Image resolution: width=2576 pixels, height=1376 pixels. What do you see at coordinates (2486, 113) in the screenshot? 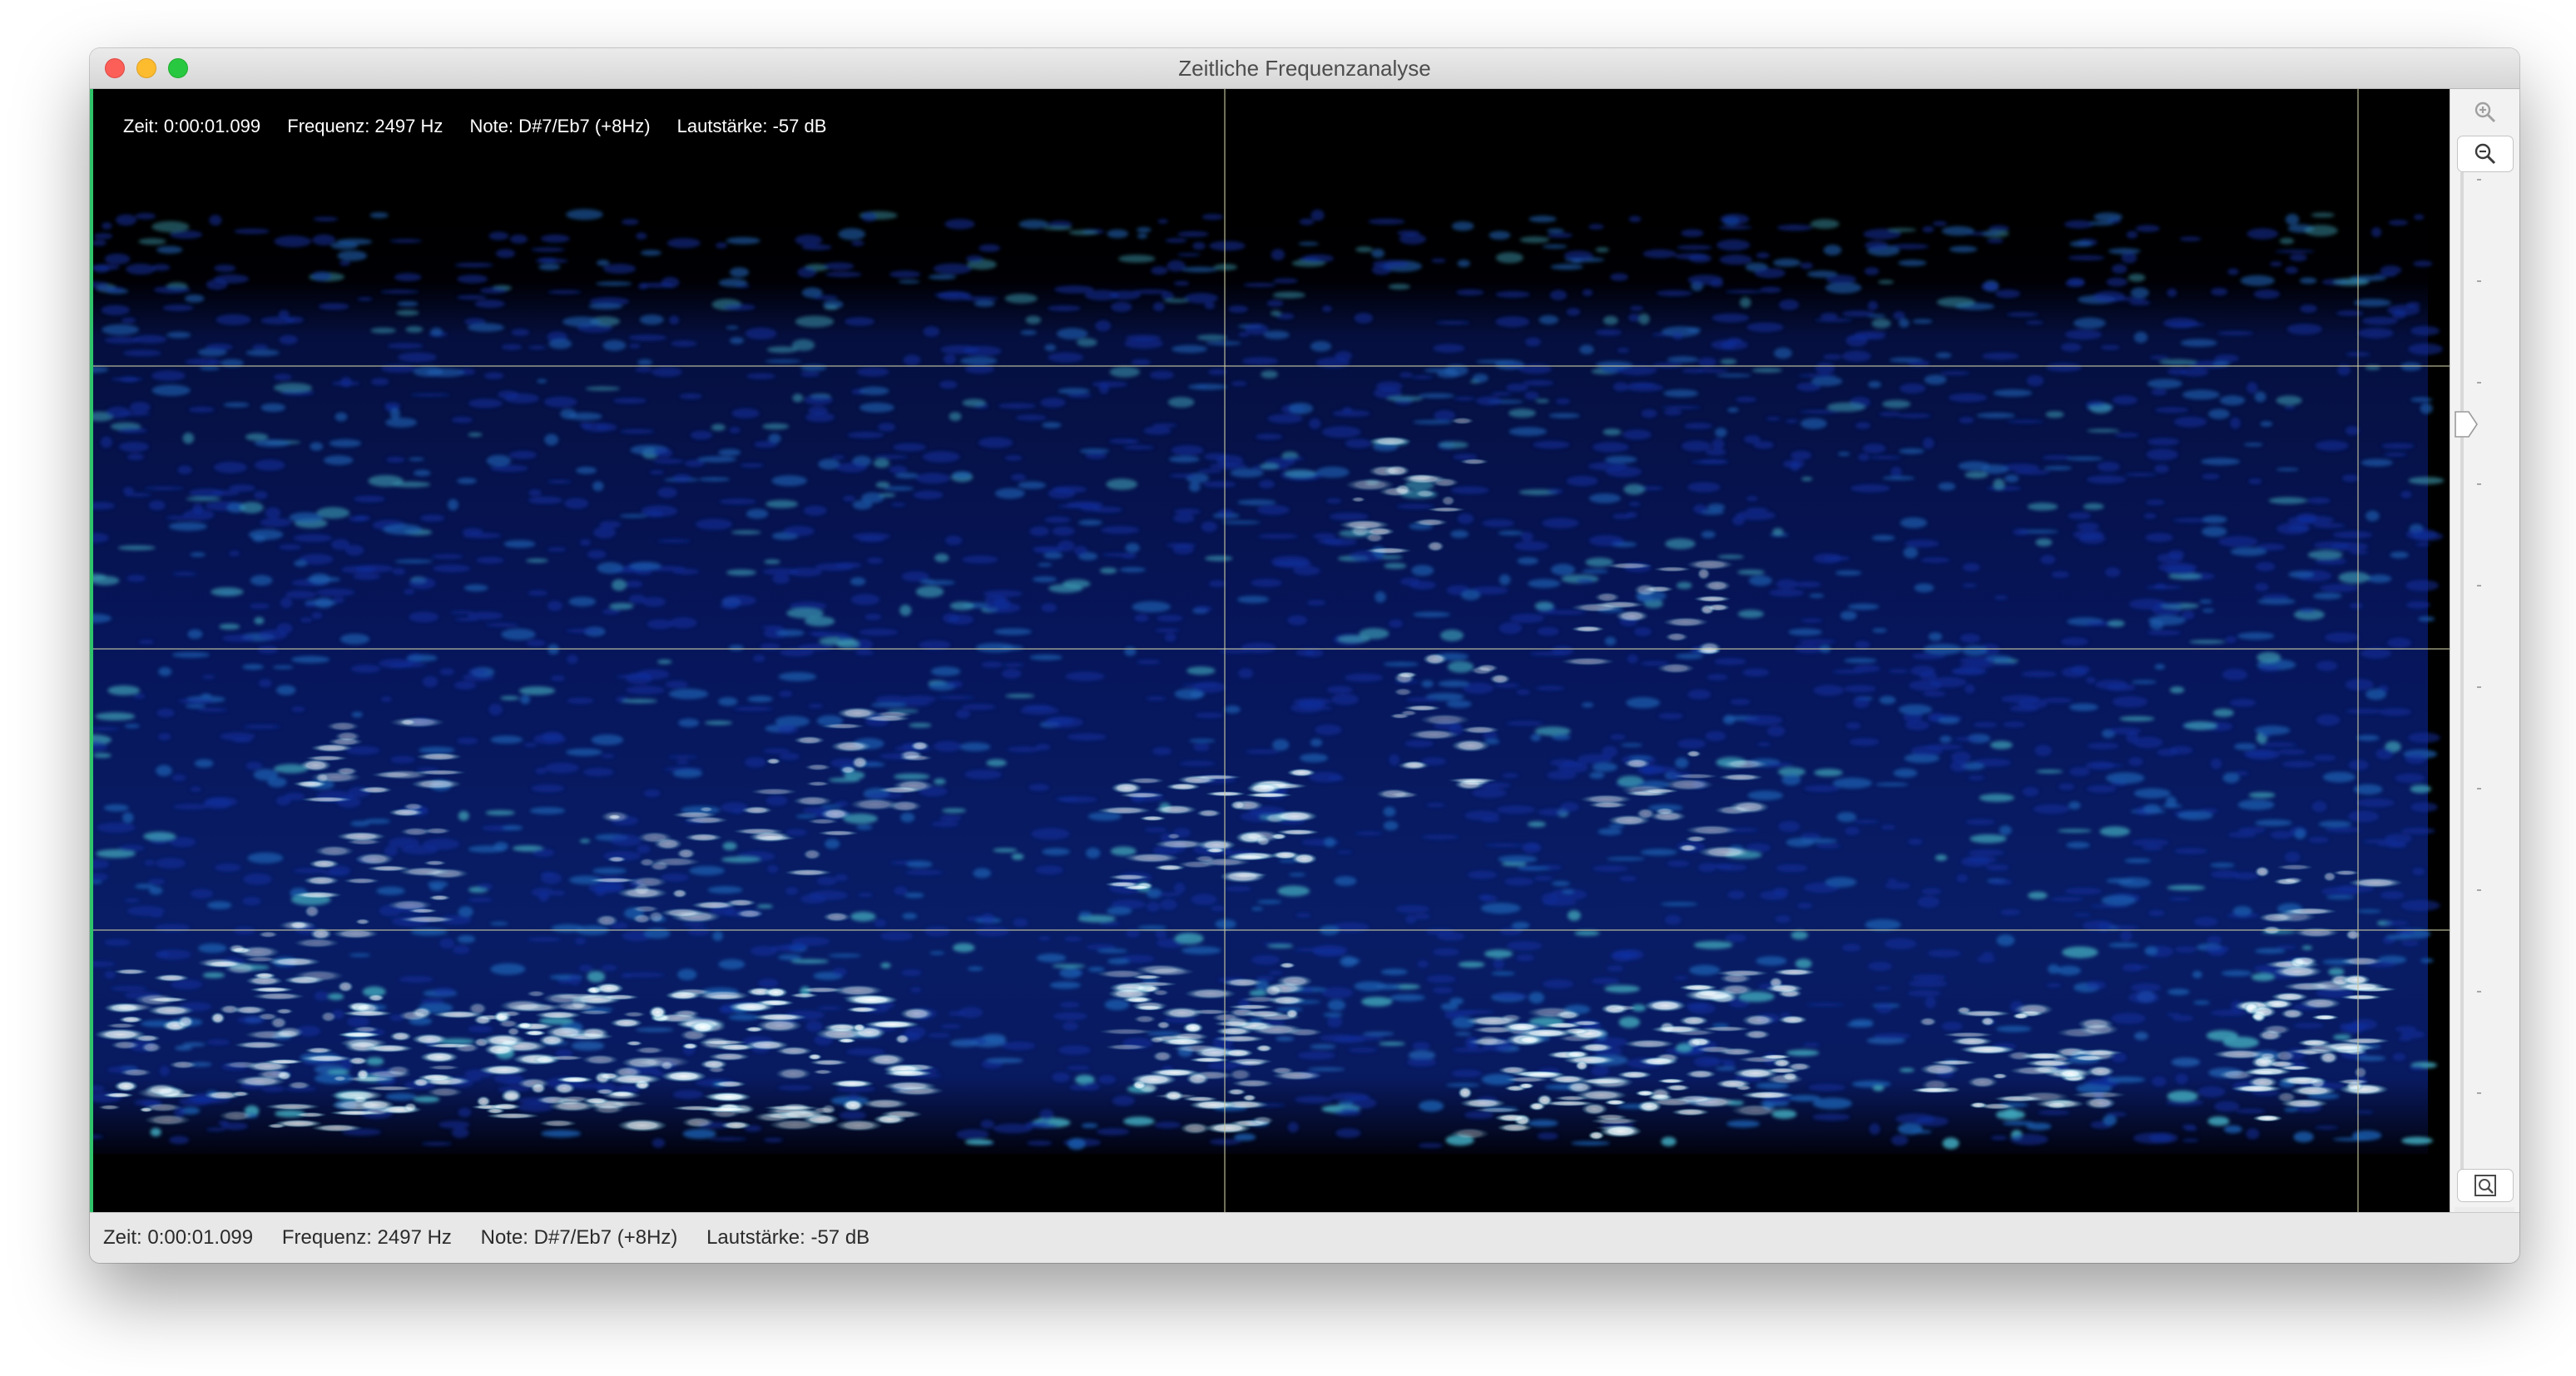
I see `zoom-in-button` at bounding box center [2486, 113].